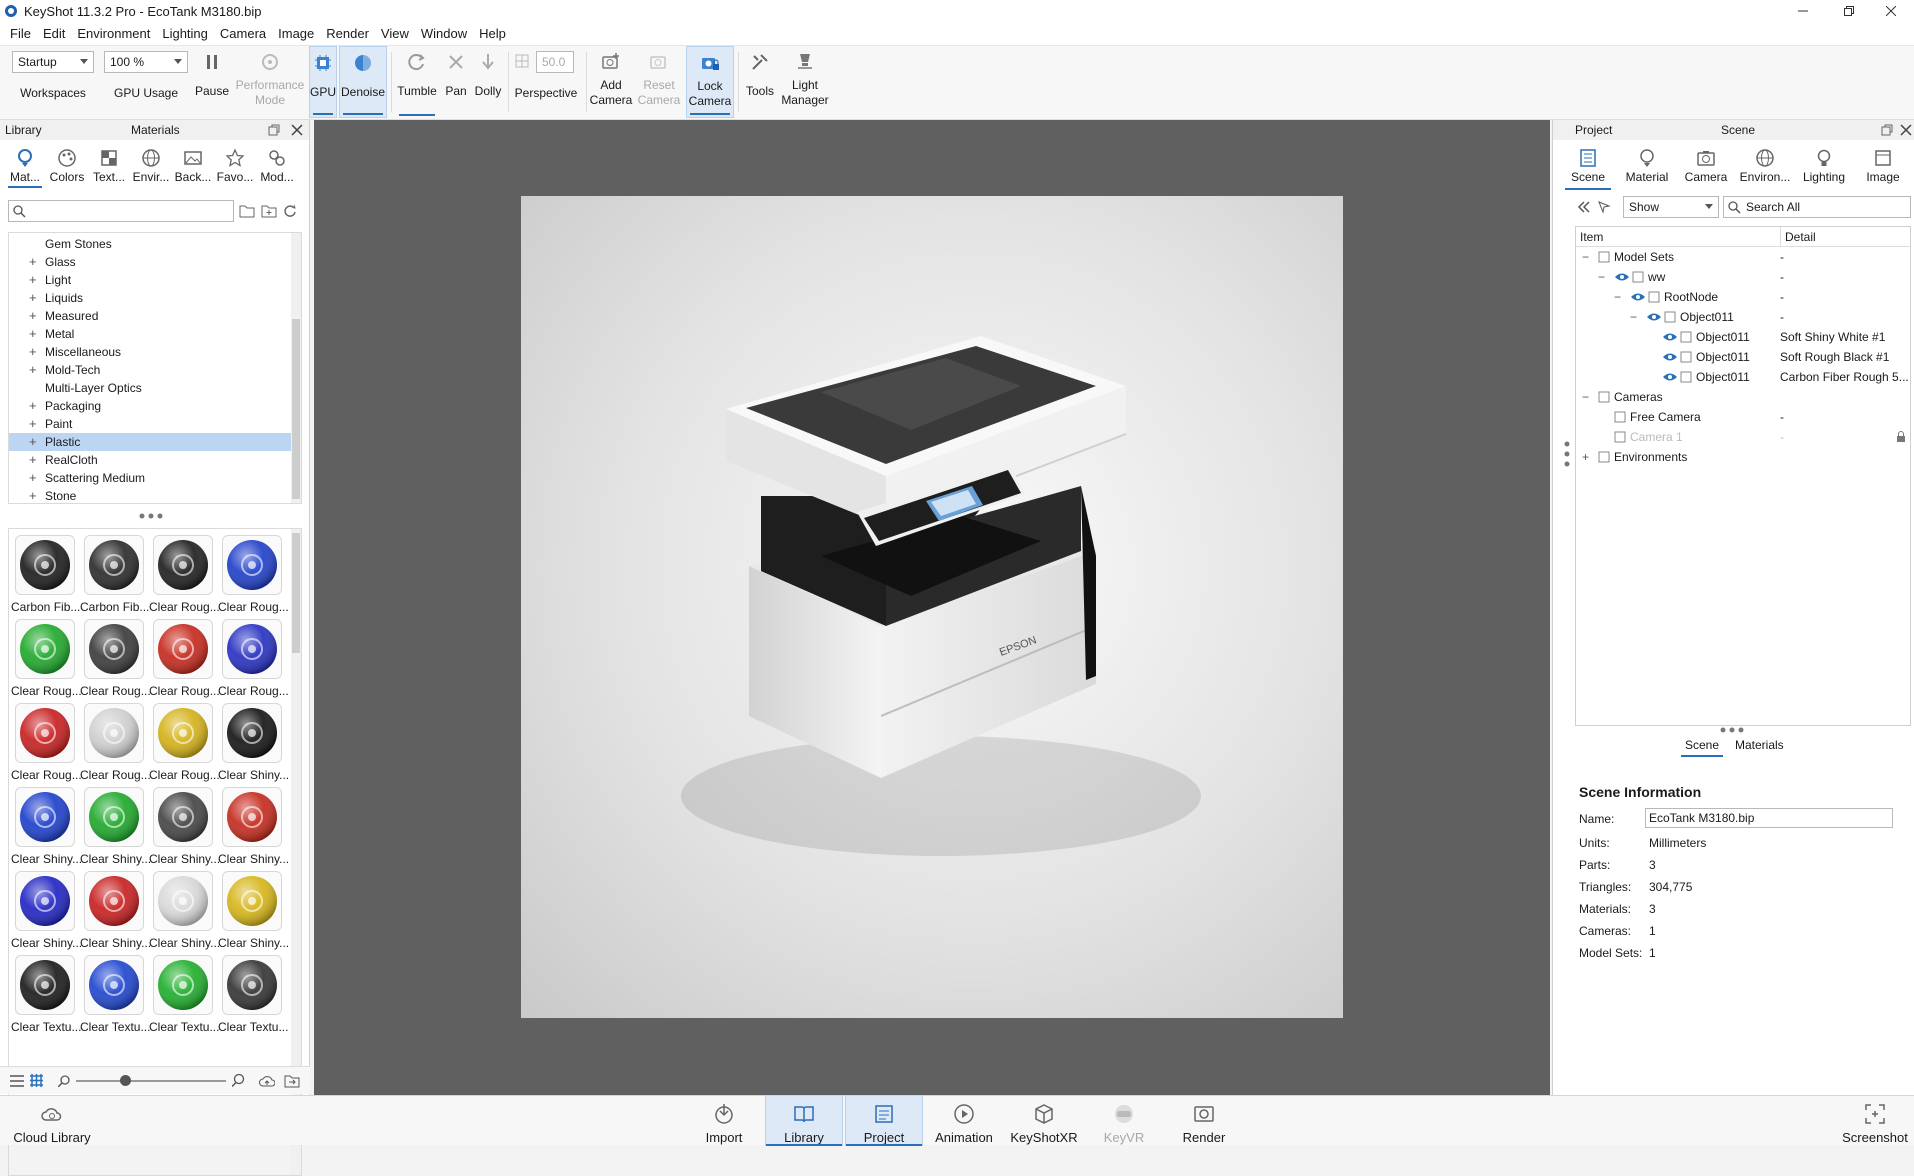  Describe the element at coordinates (247, 211) in the screenshot. I see `open-folder-icon` at that location.